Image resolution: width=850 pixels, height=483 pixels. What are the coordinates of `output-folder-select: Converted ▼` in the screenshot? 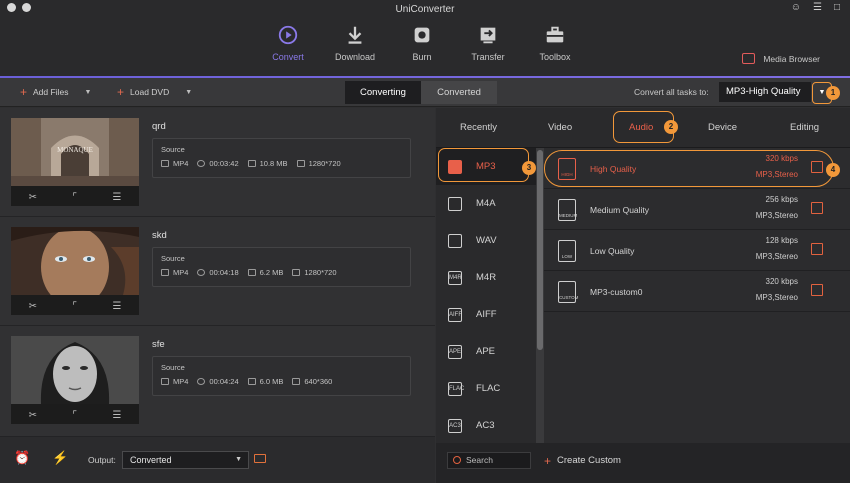 It's located at (185, 460).